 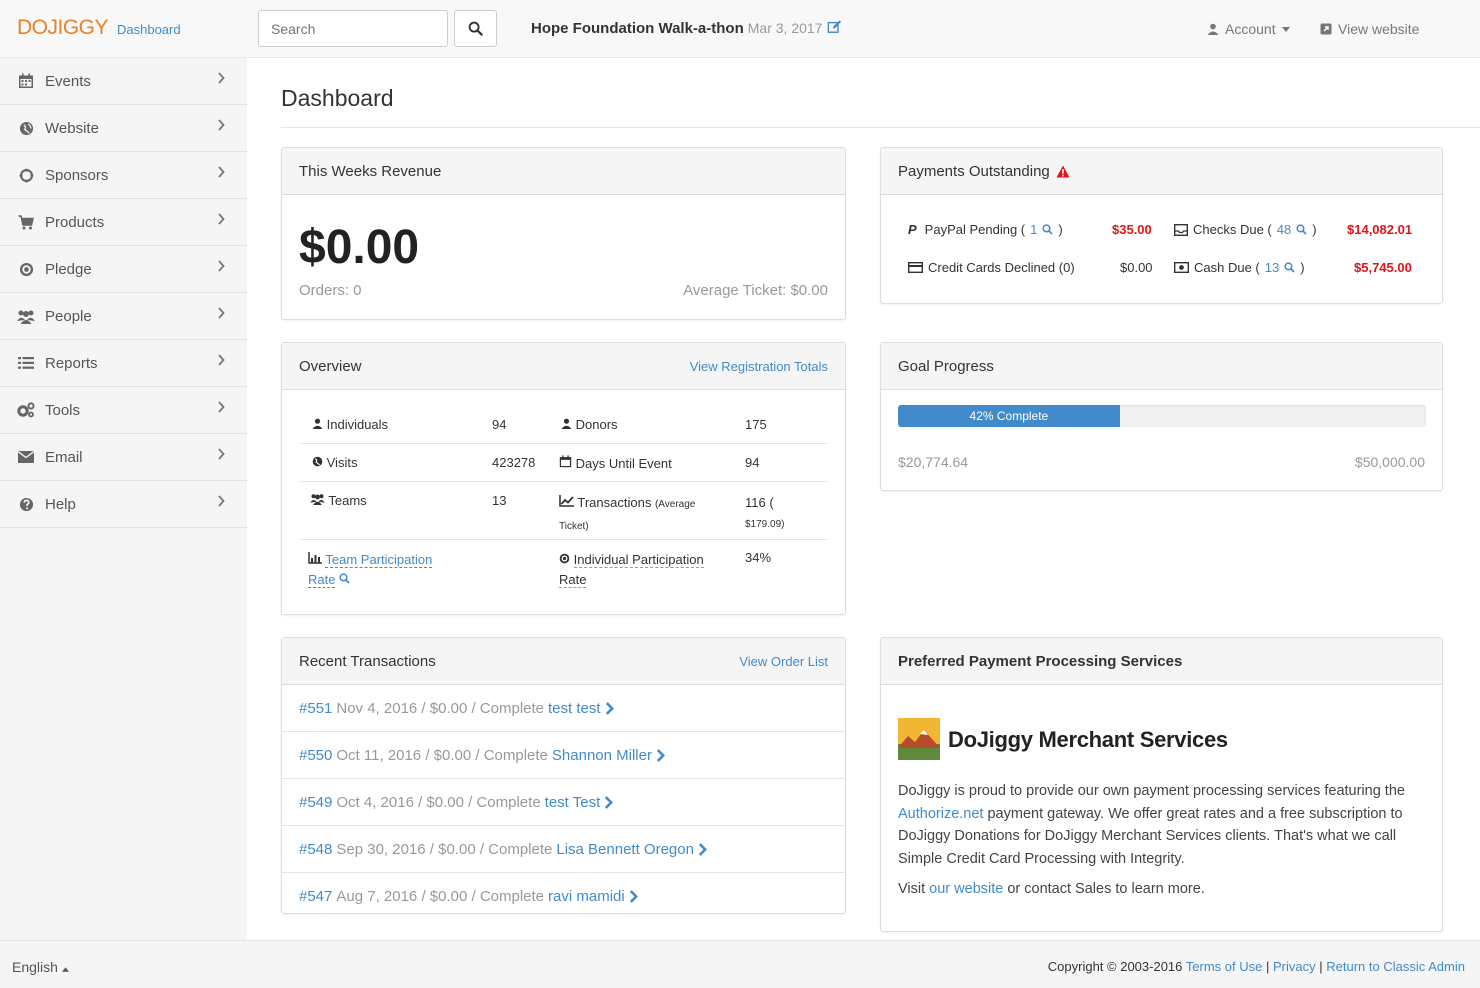 I want to click on team-participation-link: Team Participation Rate, so click(x=370, y=570).